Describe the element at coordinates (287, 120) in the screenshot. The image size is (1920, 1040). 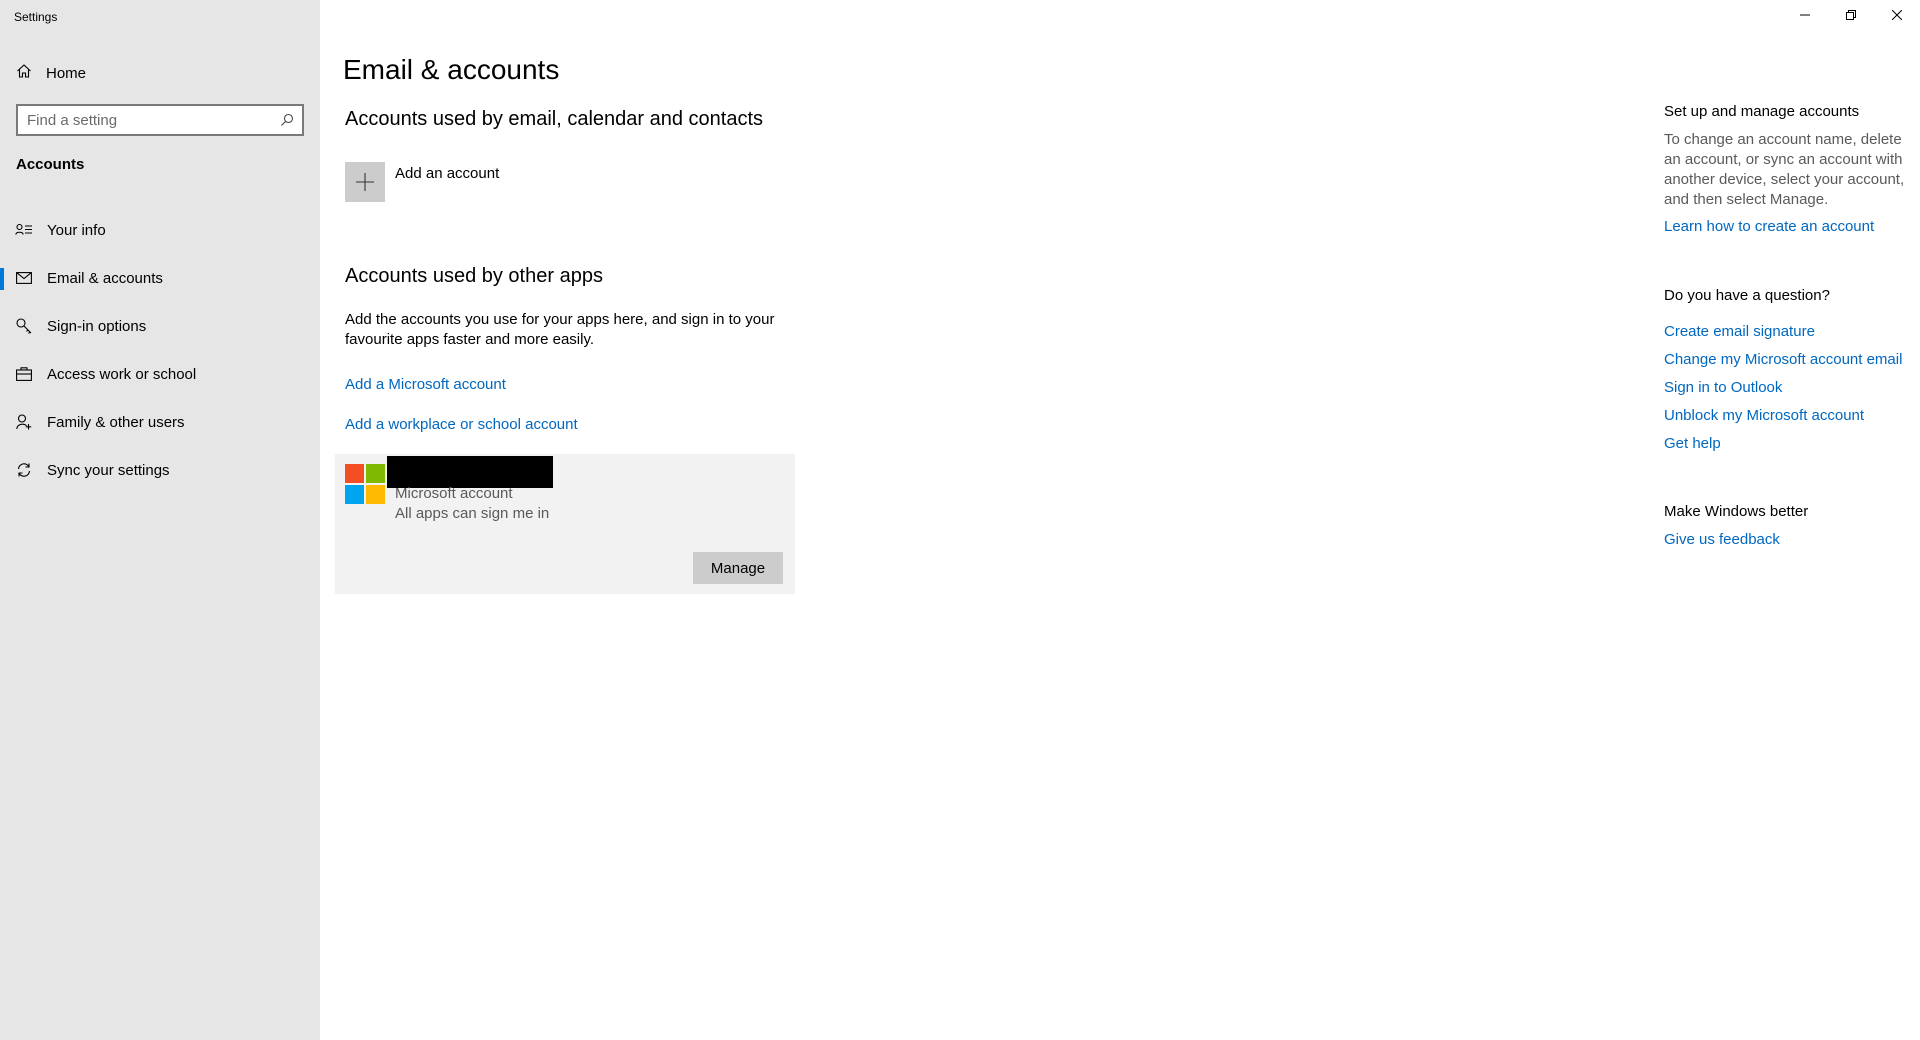
I see `search-icon` at that location.